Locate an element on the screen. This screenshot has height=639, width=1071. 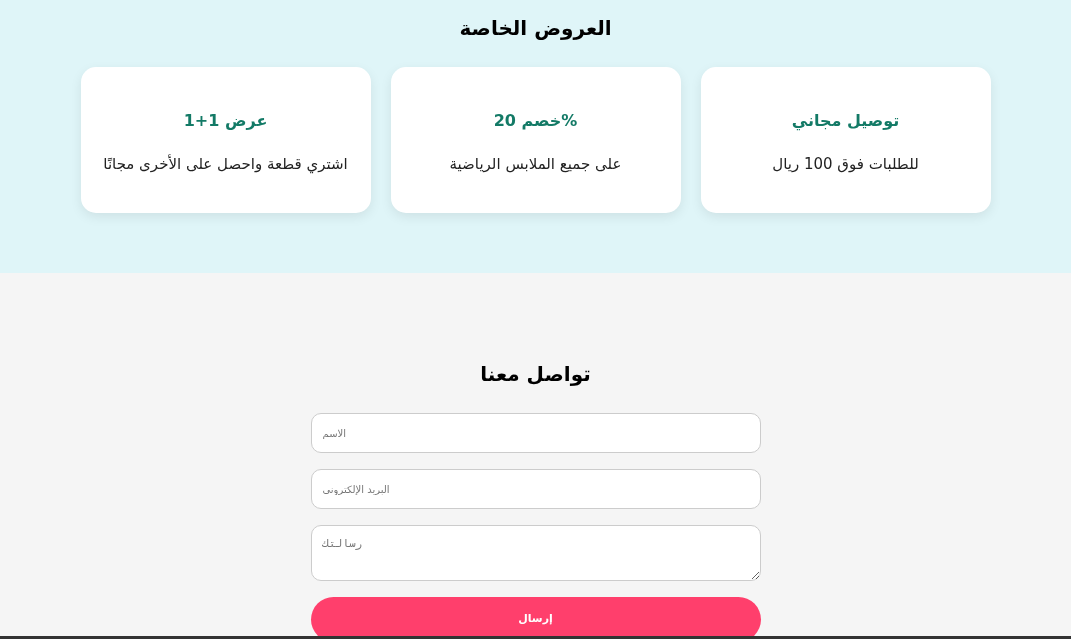
section-heading: العروض الخاصة is located at coordinates (535, 28).